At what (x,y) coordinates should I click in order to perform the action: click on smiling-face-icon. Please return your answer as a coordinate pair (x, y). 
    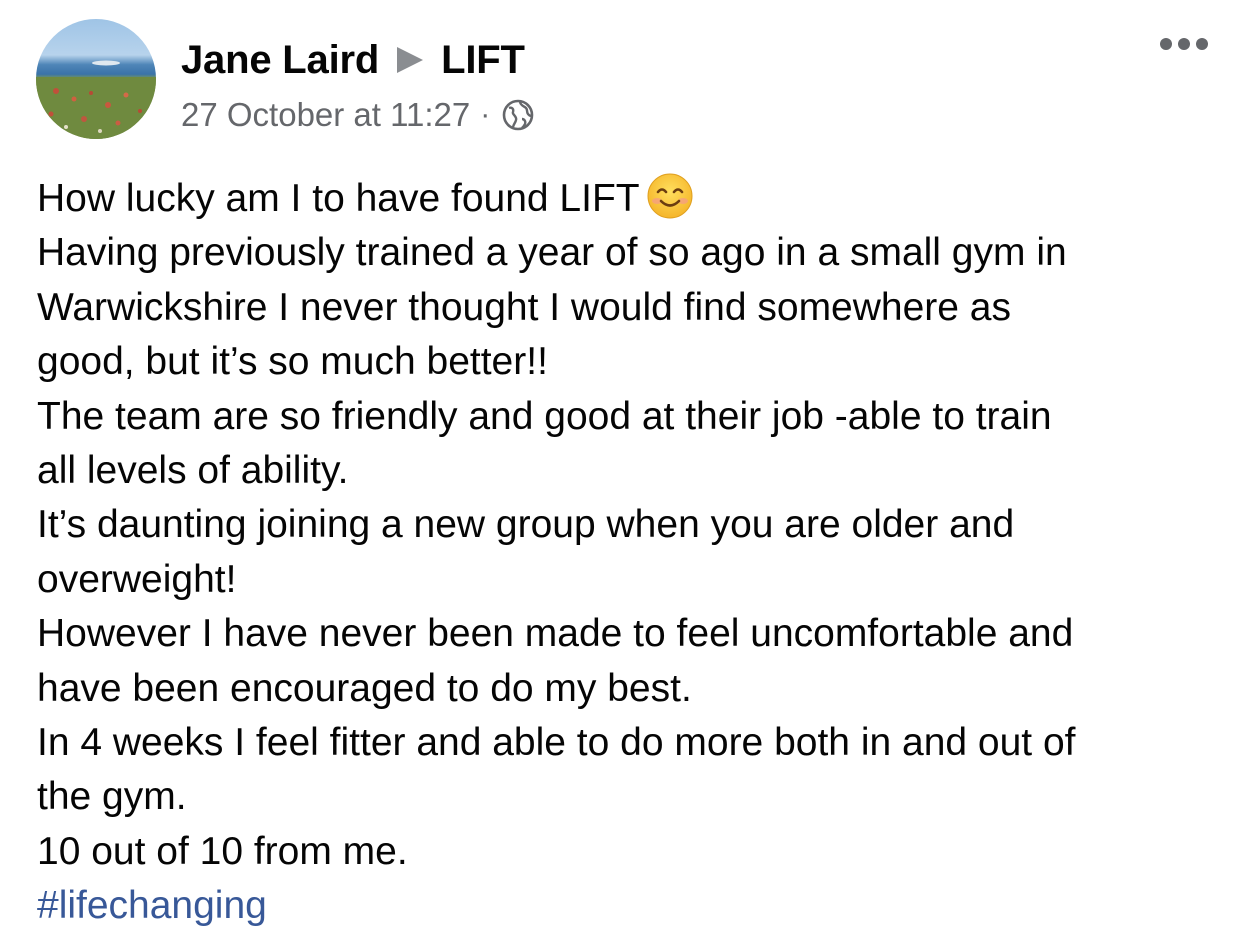
    Looking at the image, I should click on (670, 196).